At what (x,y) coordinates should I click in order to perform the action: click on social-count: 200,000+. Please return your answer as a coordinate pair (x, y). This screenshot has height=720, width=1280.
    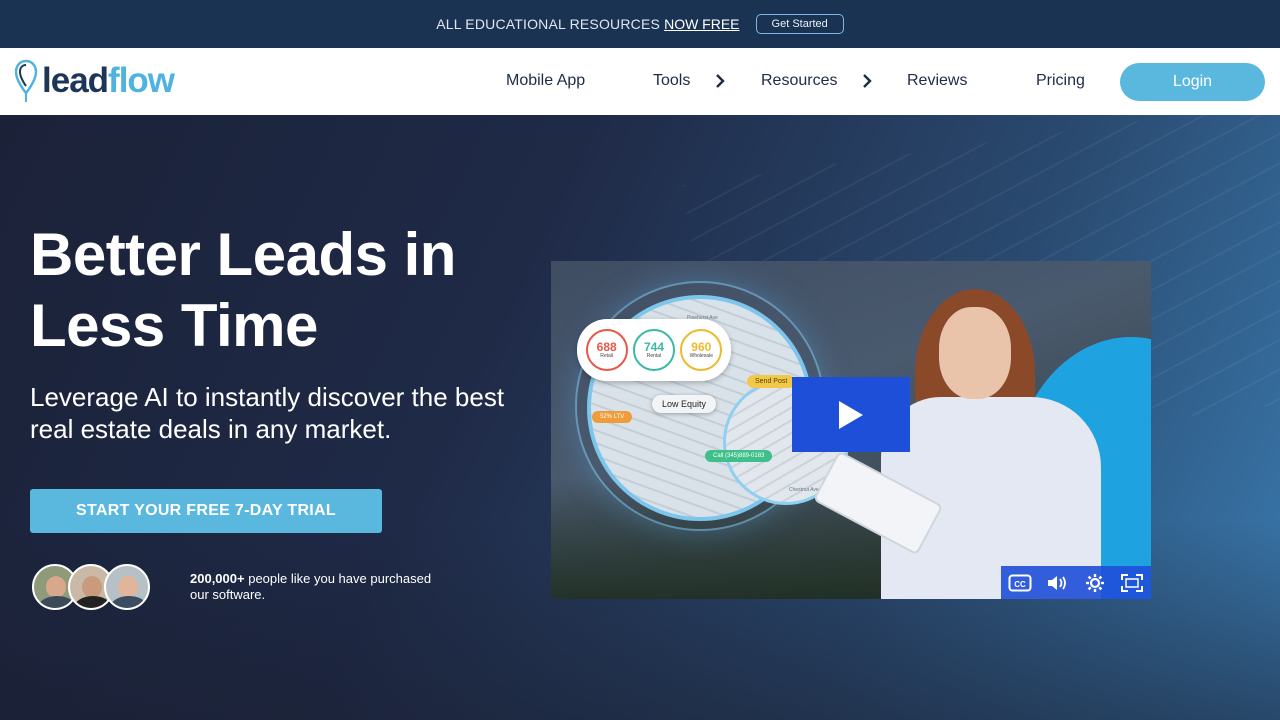
    Looking at the image, I should click on (217, 578).